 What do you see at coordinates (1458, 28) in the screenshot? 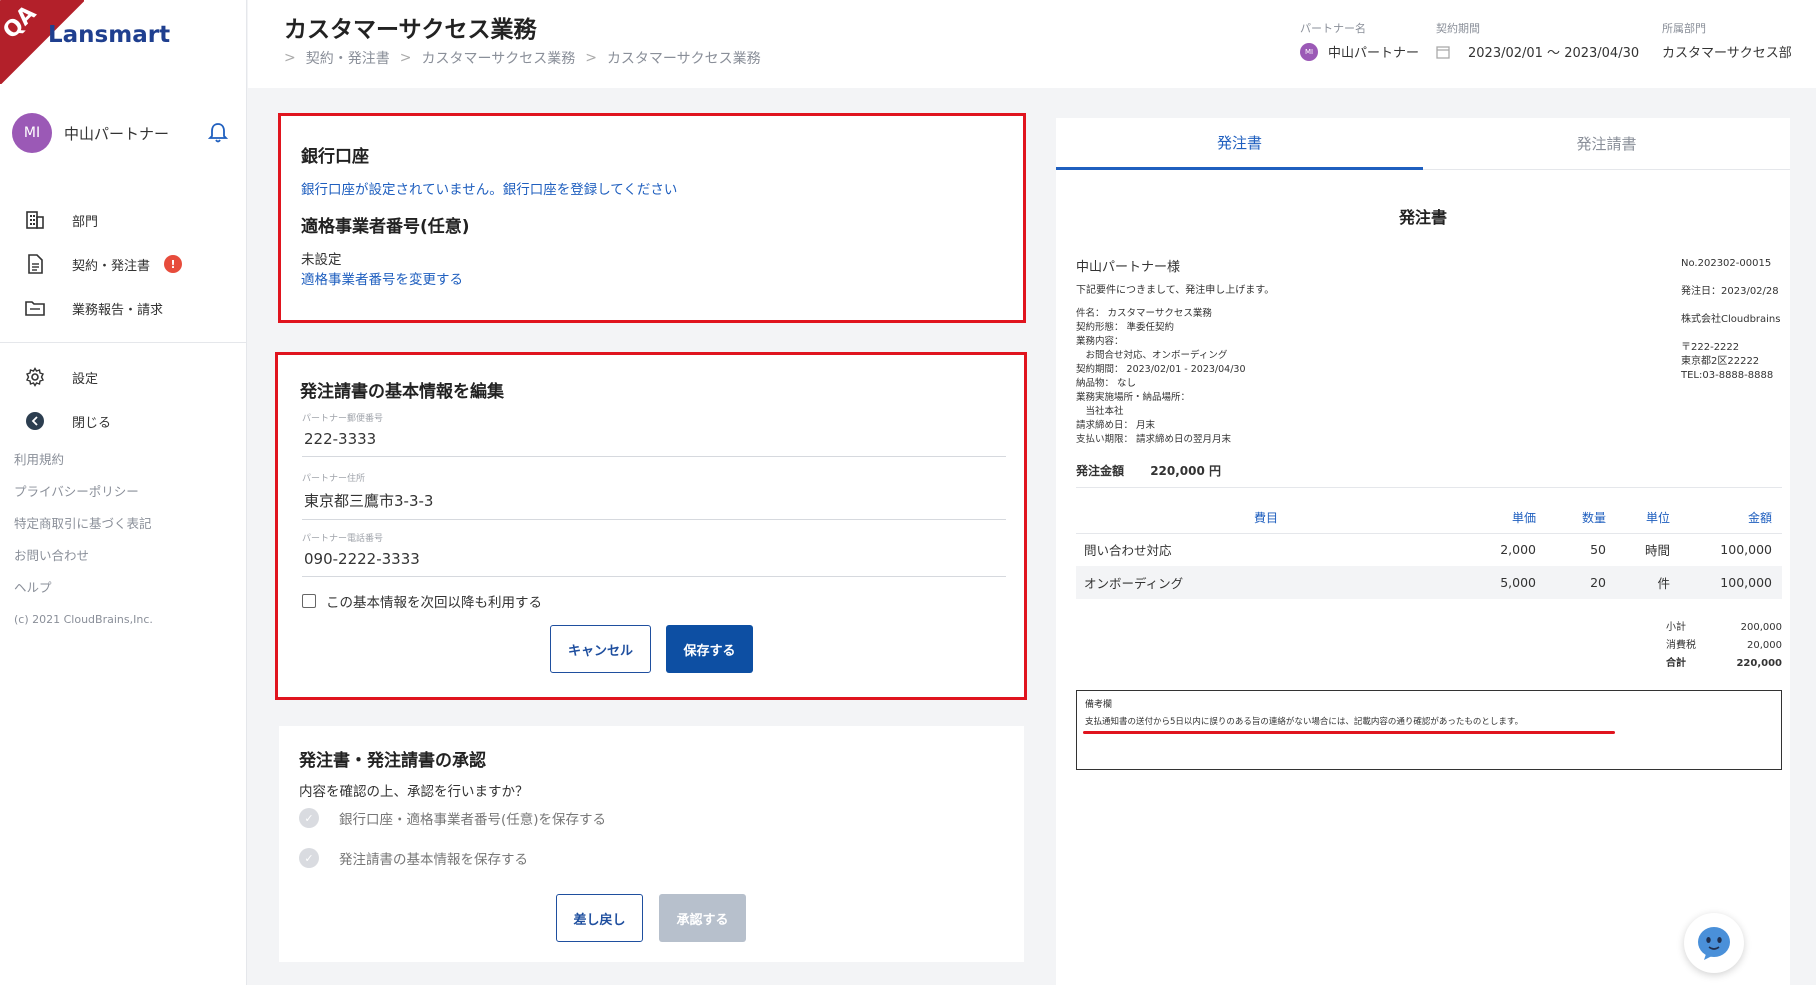
I see `period-label: 契約期間` at bounding box center [1458, 28].